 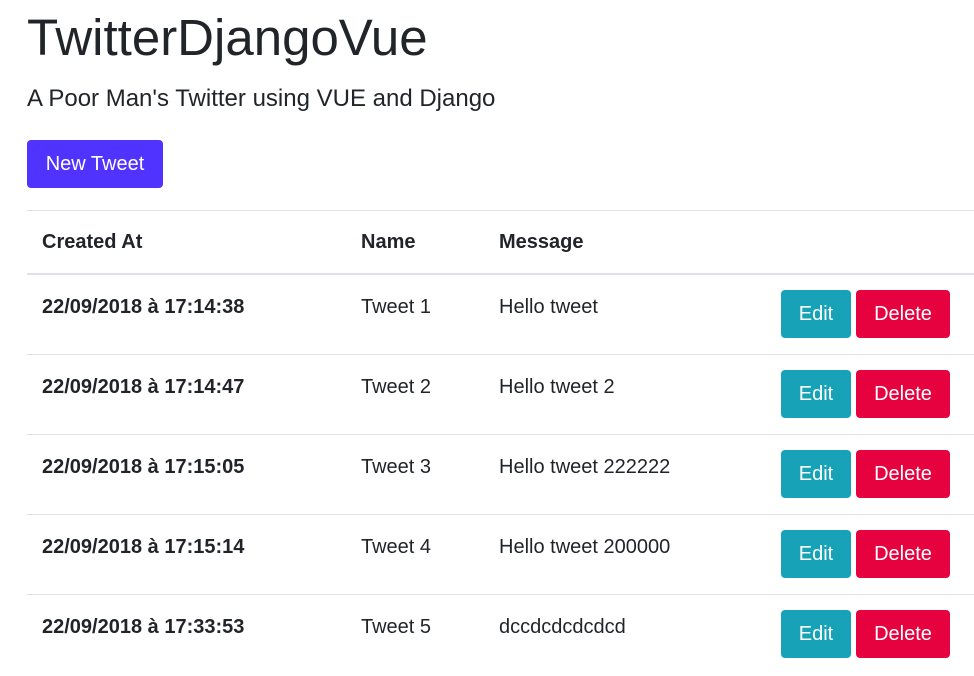 I want to click on new-tweet-button: New Tweet, so click(x=95, y=164).